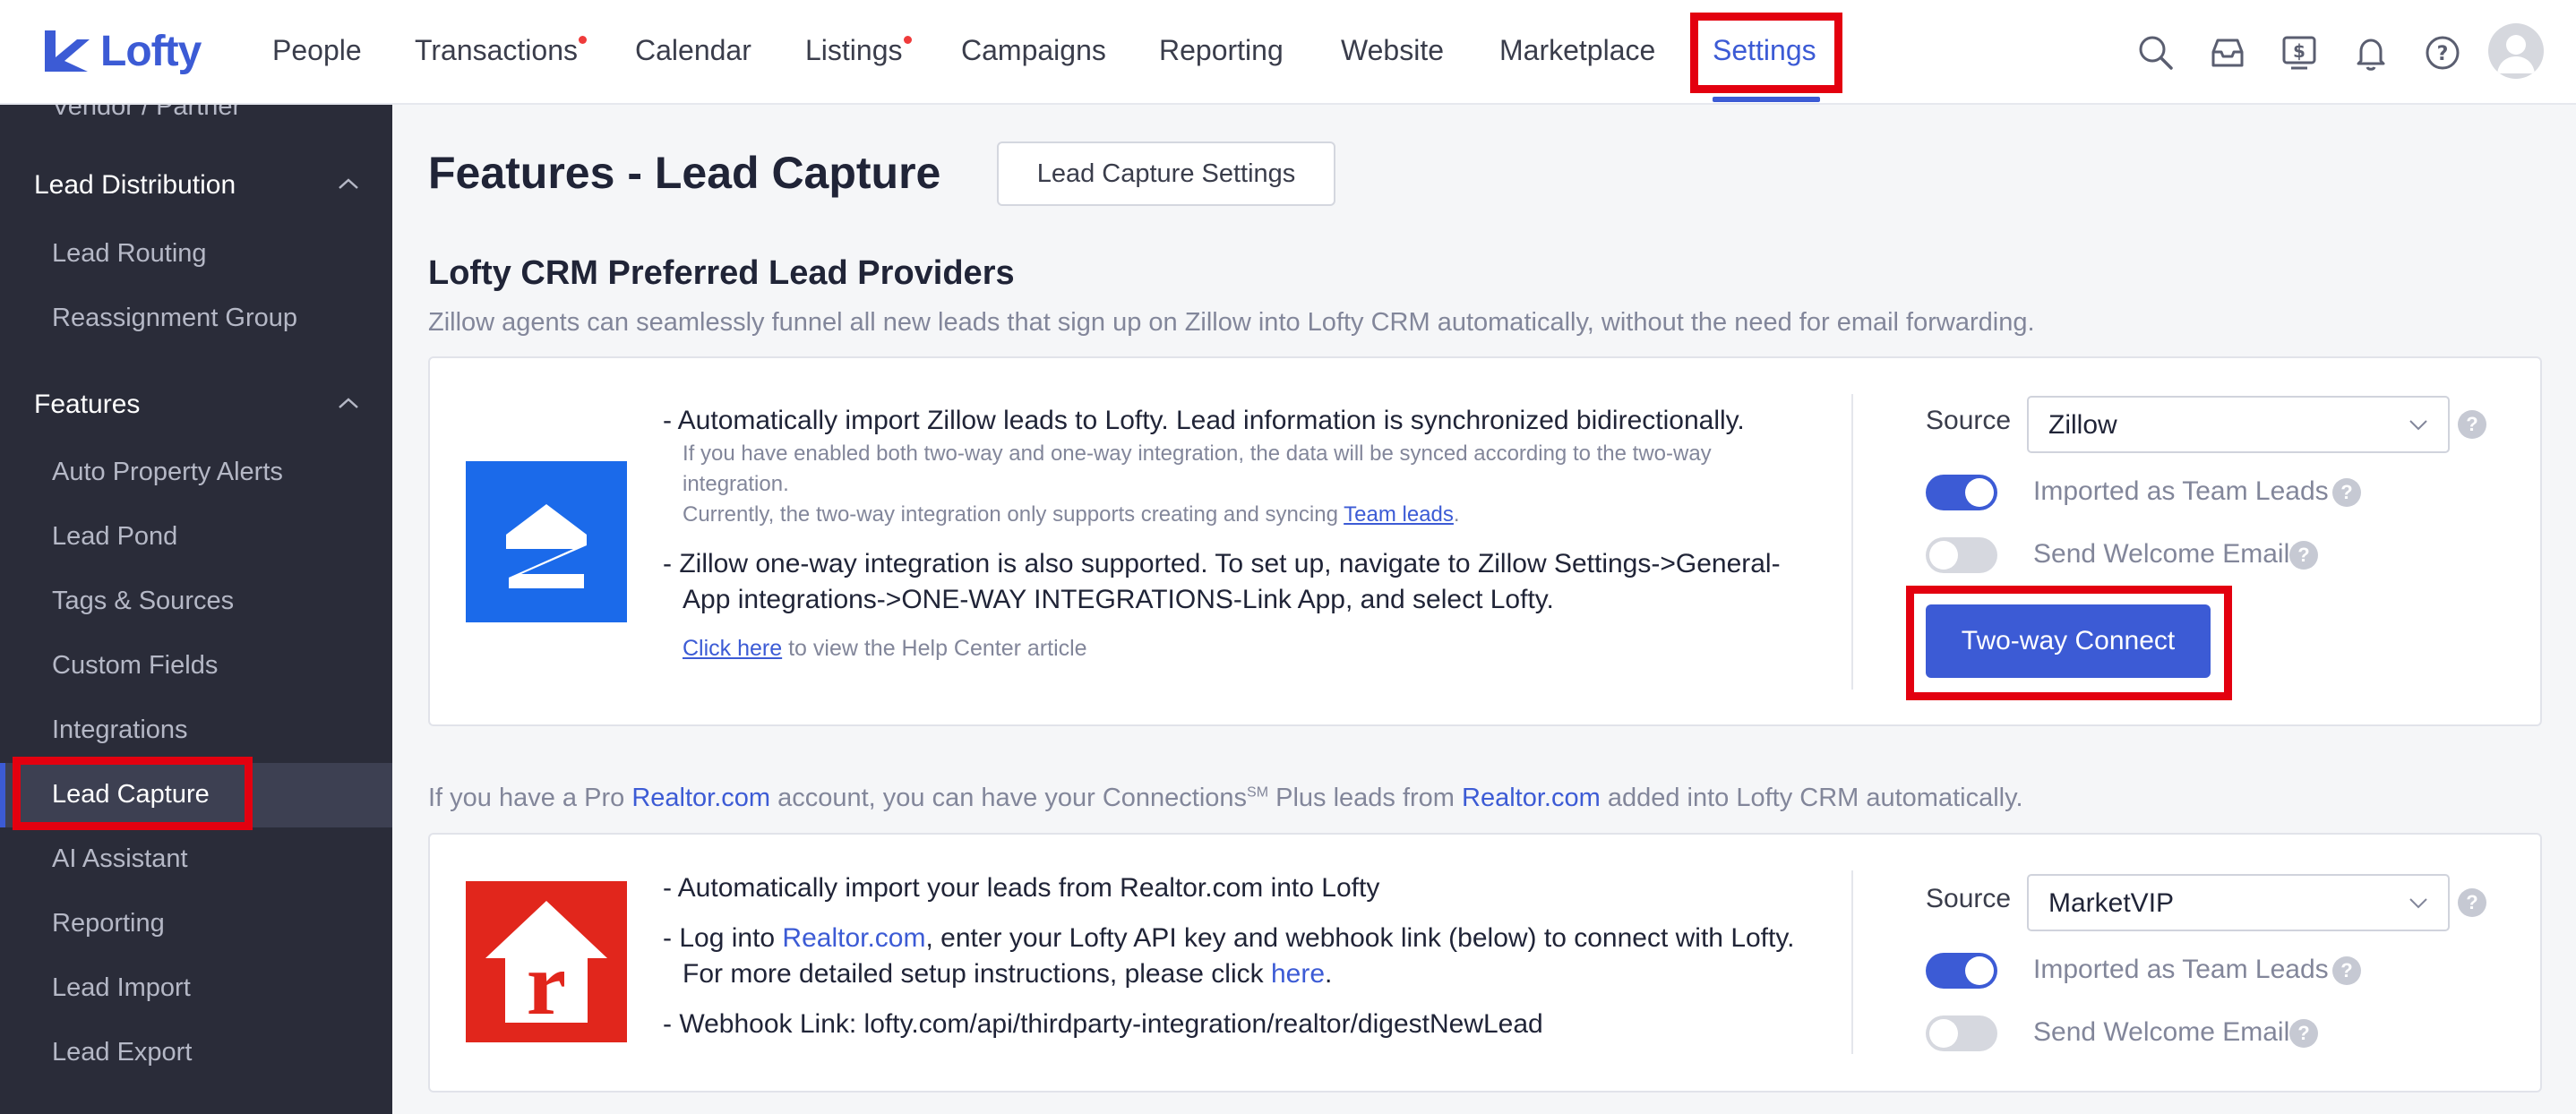  What do you see at coordinates (1365, 798) in the screenshot?
I see `realtor-desc-text: Plus leads from` at bounding box center [1365, 798].